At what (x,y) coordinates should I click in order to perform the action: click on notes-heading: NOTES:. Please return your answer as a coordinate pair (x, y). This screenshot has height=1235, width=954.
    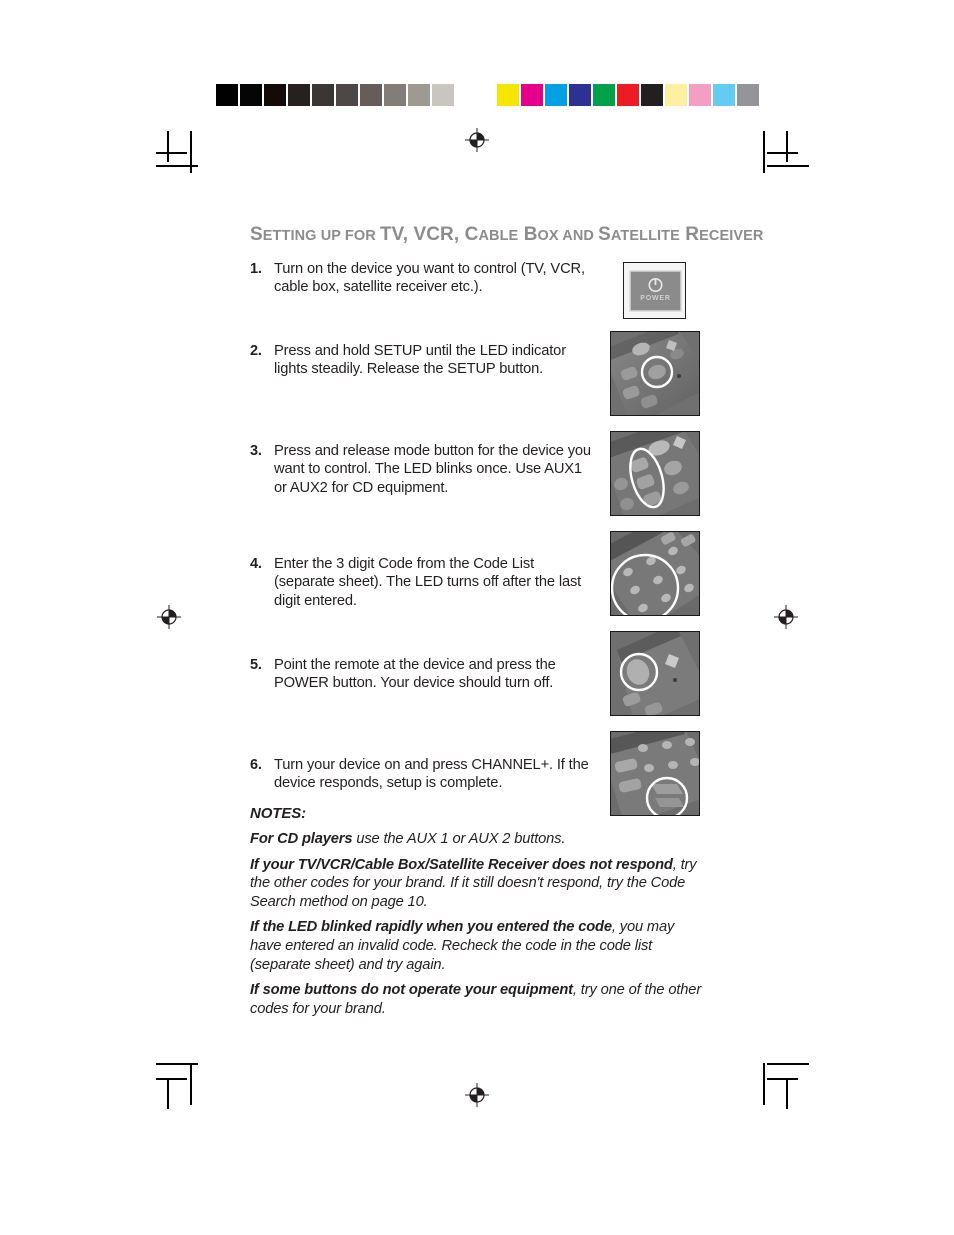
    Looking at the image, I should click on (278, 813).